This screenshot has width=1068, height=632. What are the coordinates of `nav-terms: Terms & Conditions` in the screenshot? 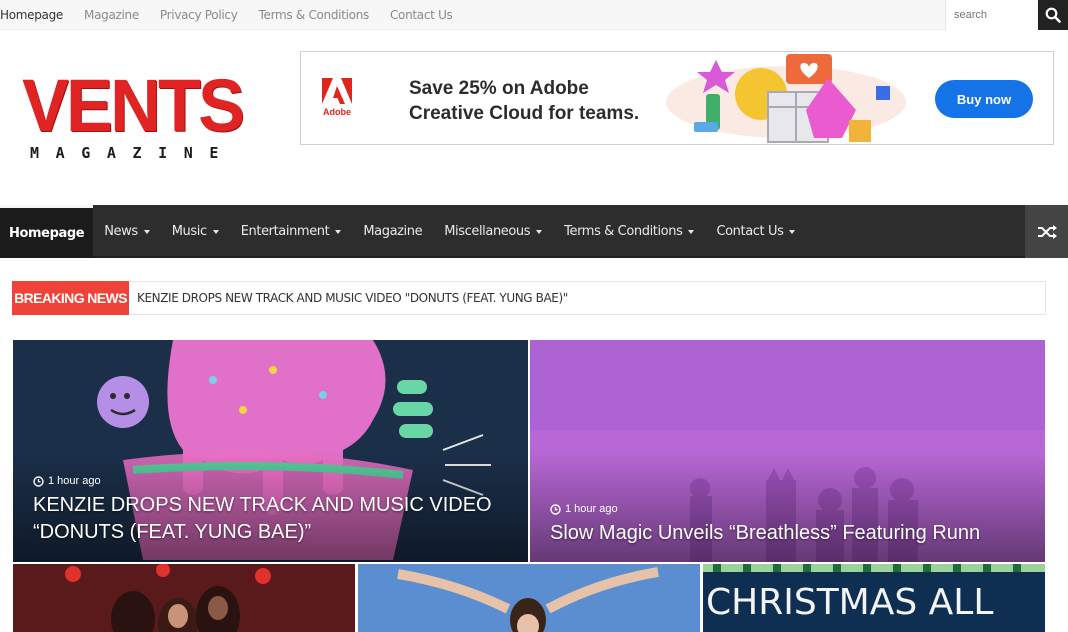 It's located at (629, 231).